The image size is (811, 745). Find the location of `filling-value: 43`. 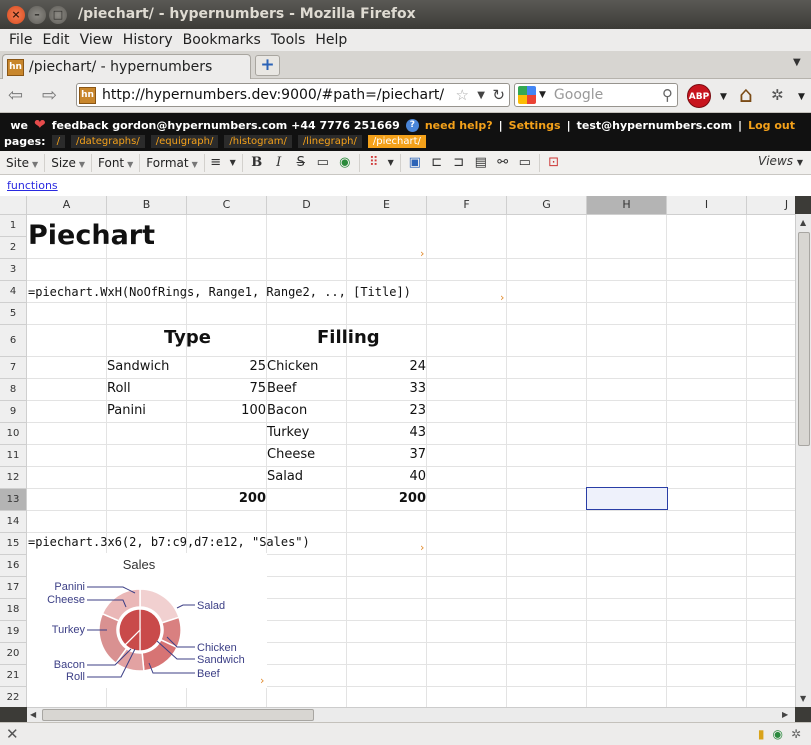

filling-value: 43 is located at coordinates (386, 432).